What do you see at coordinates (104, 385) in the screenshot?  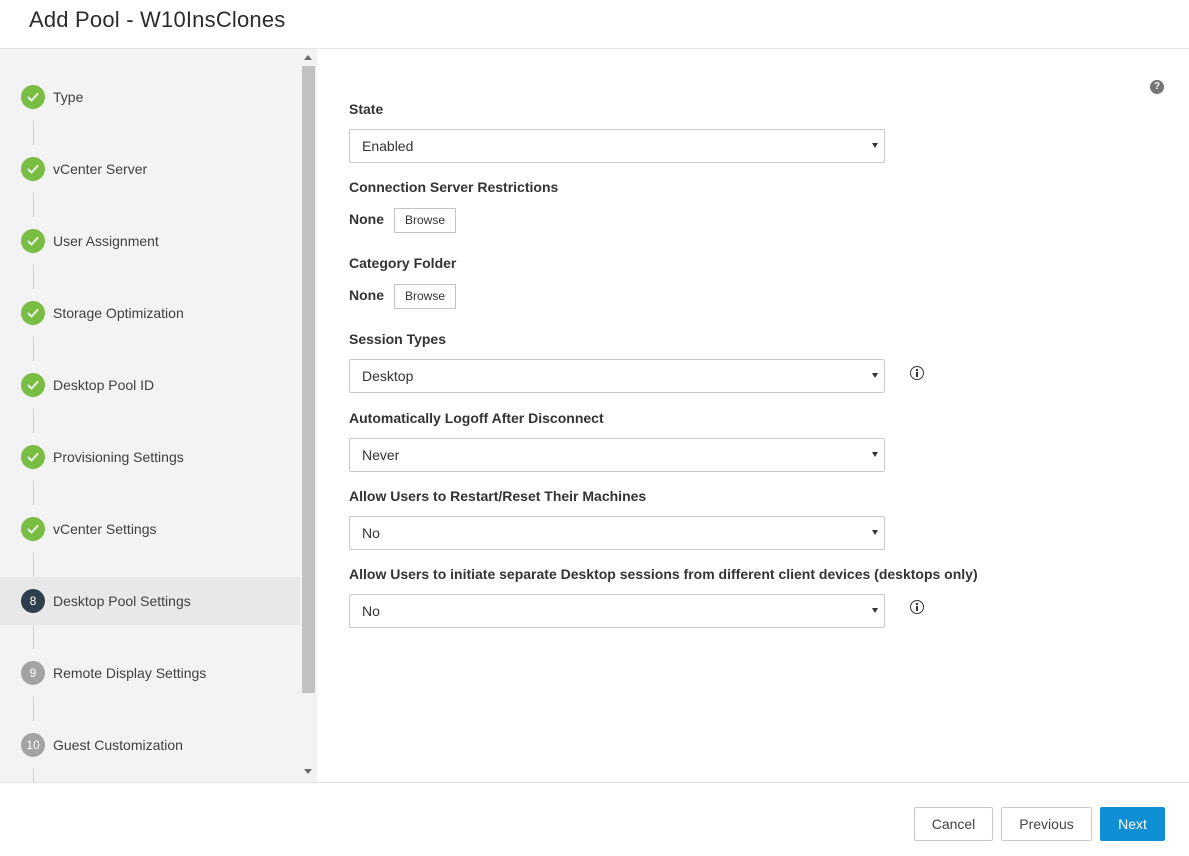 I see `step-label: Desktop Pool ID` at bounding box center [104, 385].